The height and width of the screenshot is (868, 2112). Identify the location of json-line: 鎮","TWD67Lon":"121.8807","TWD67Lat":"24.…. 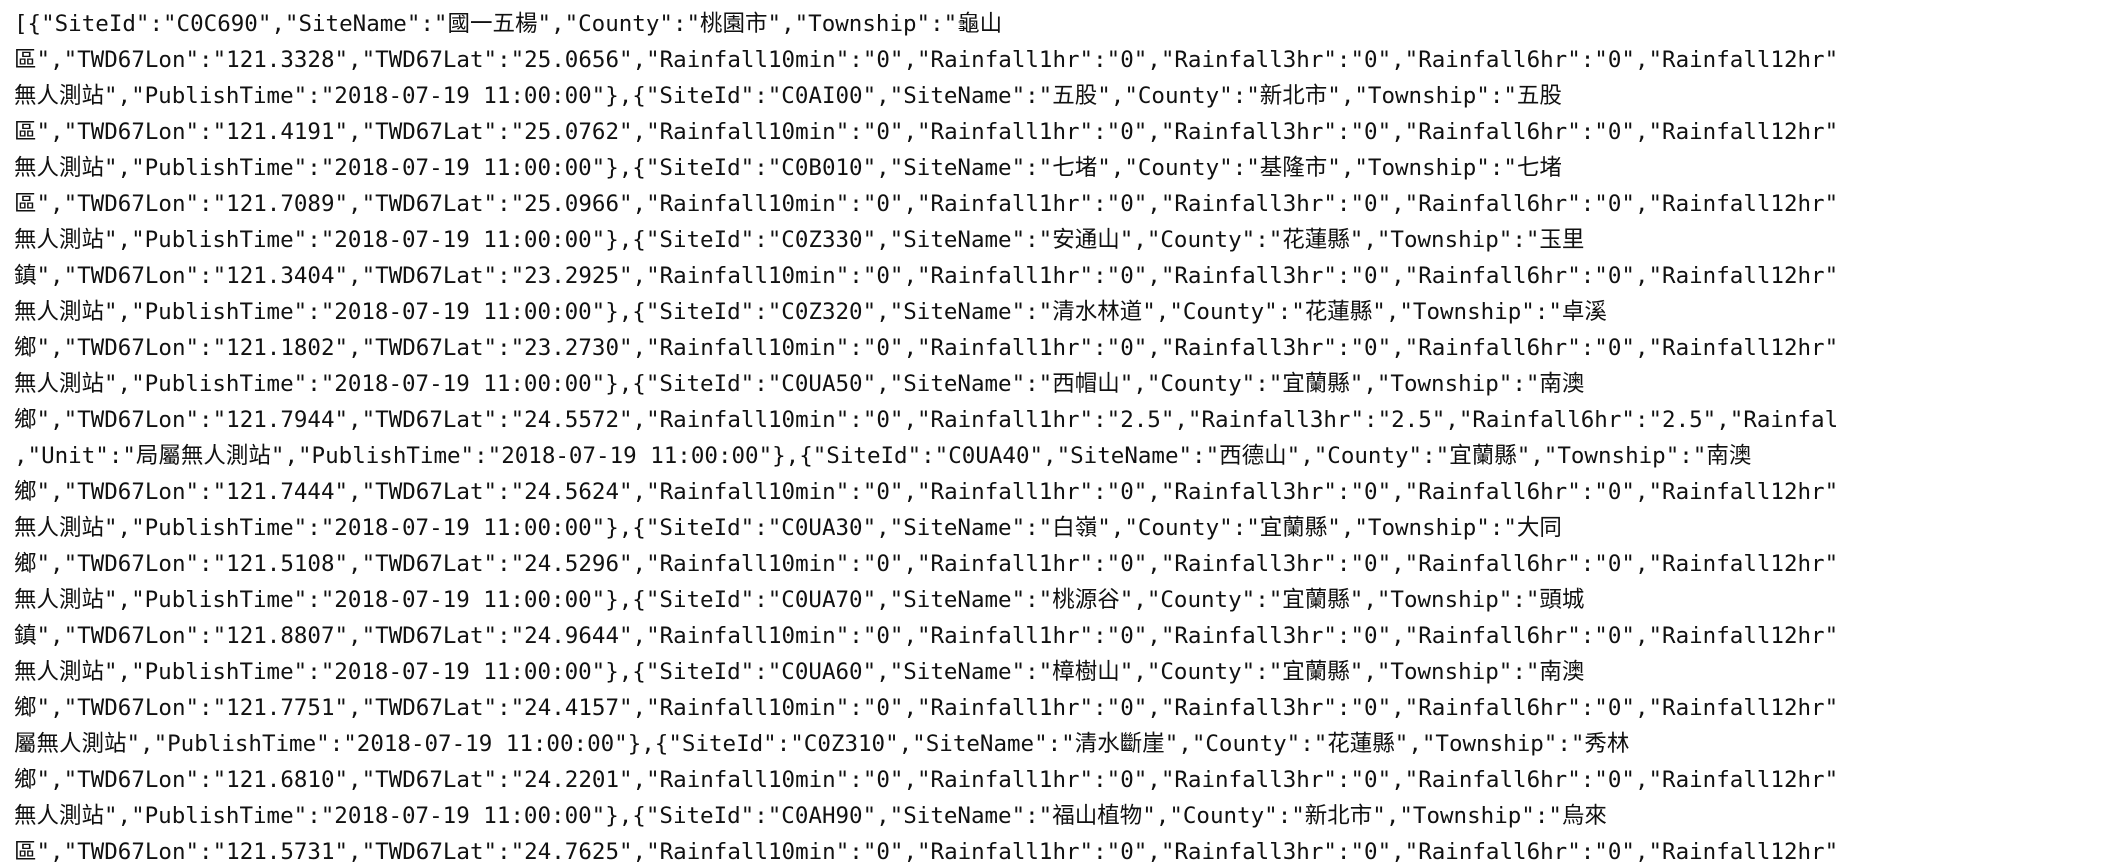
(926, 636).